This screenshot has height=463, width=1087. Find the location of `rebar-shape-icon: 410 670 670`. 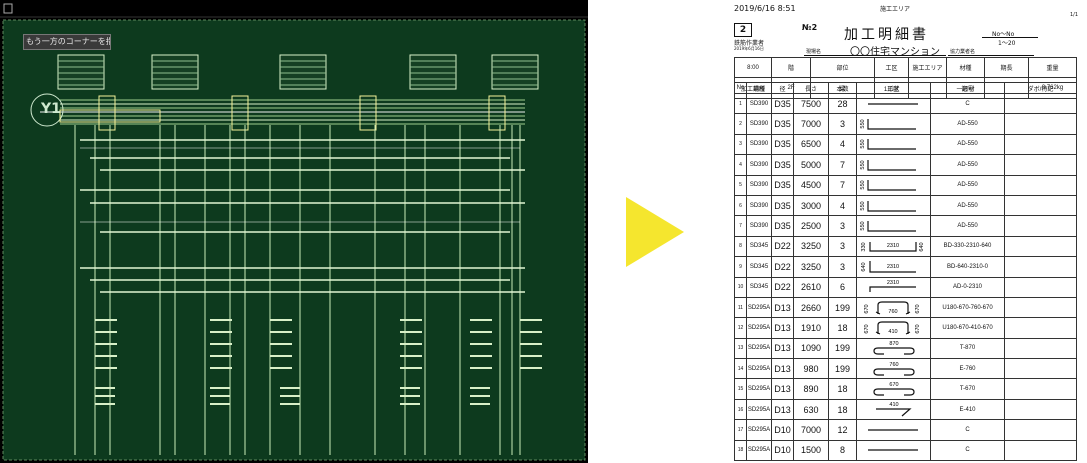

rebar-shape-icon: 410 670 670 is located at coordinates (892, 328).